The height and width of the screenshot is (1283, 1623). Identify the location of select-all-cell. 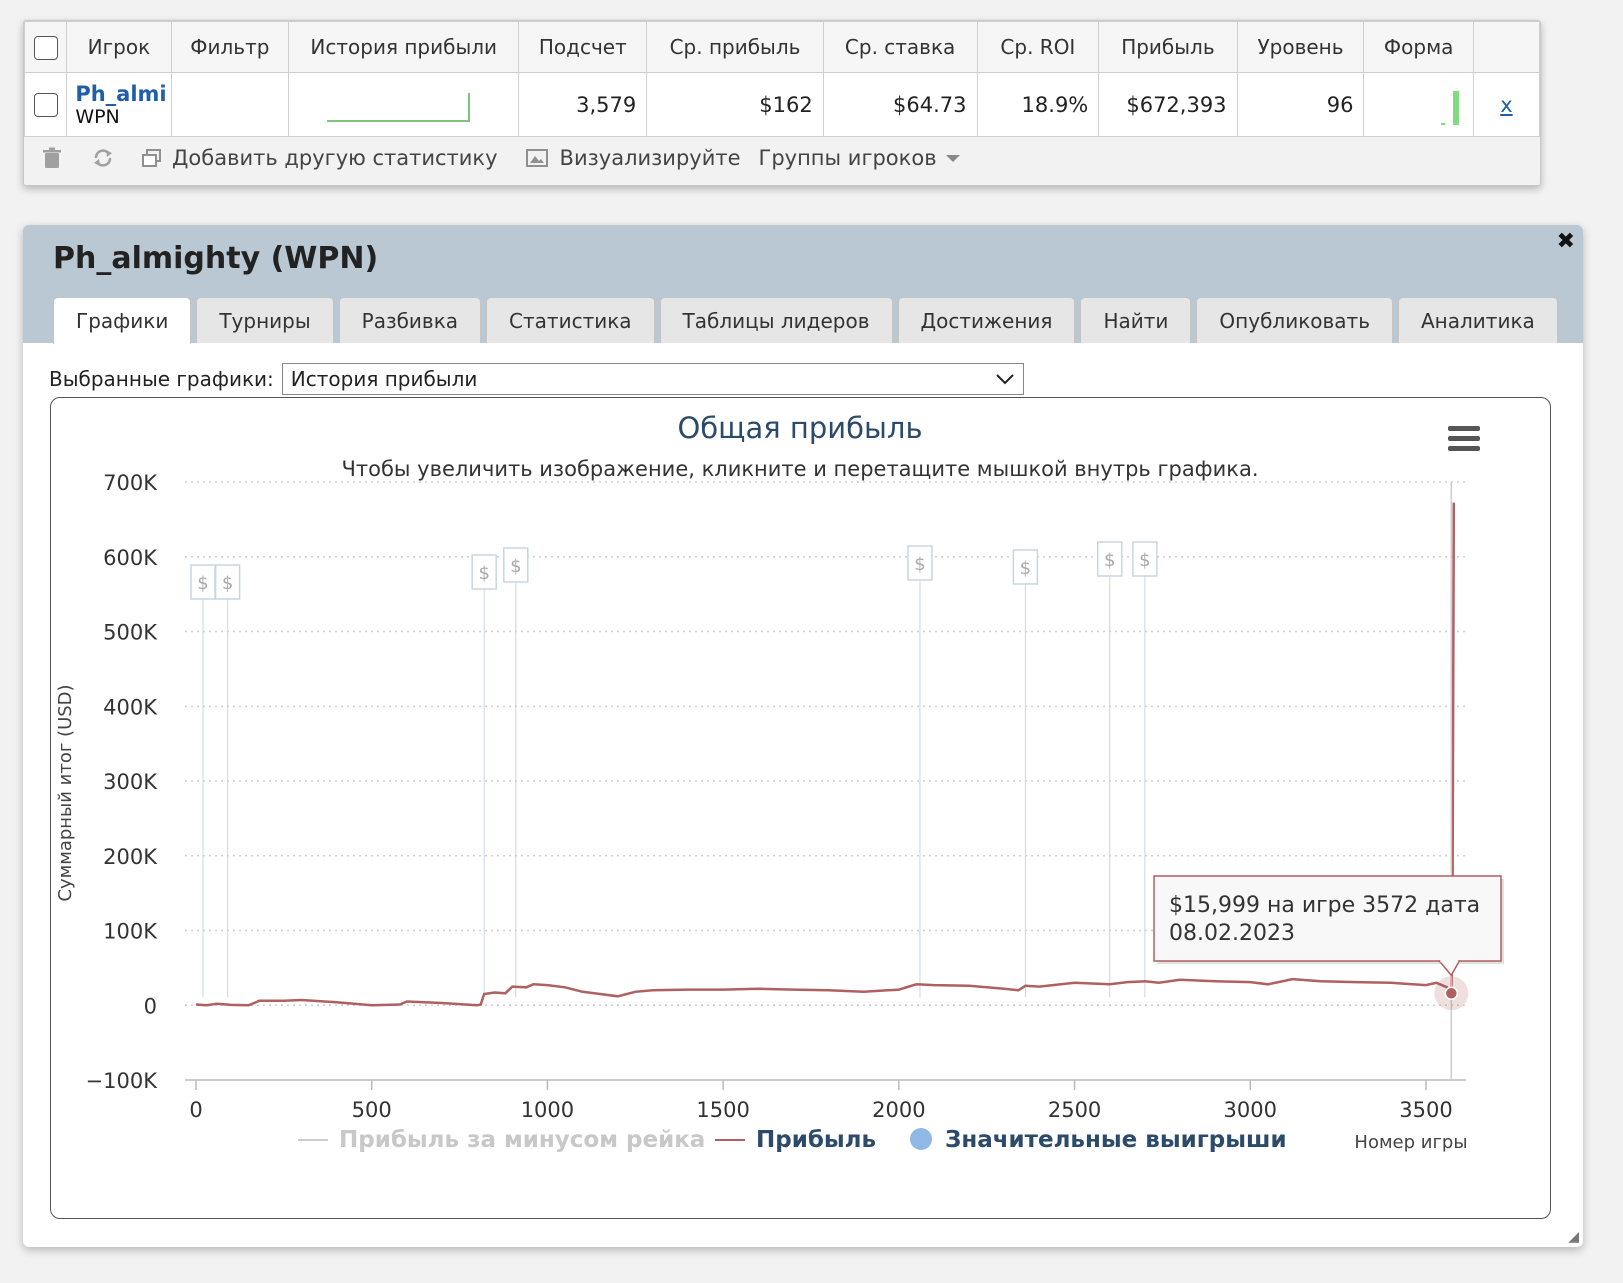
(45, 47).